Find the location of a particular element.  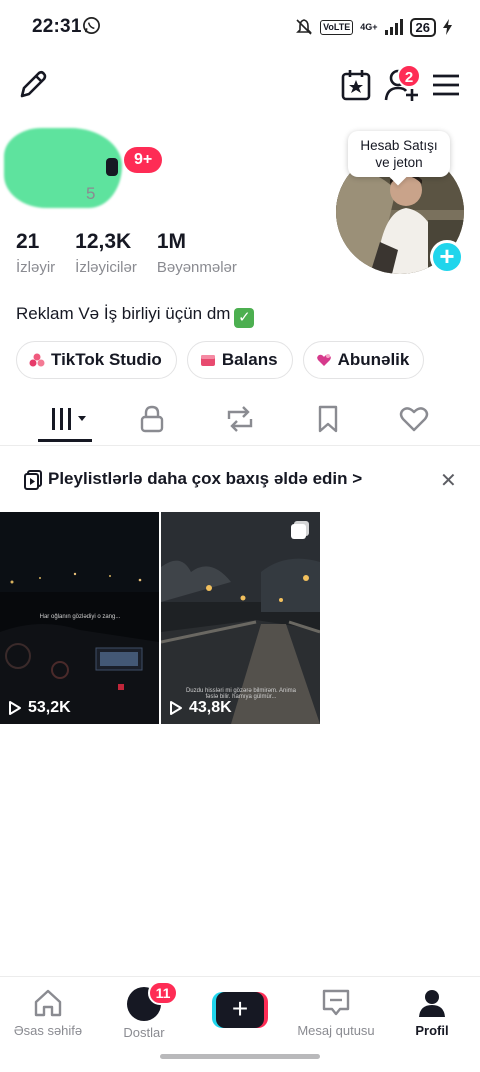

stat-value: 21 is located at coordinates (28, 241).